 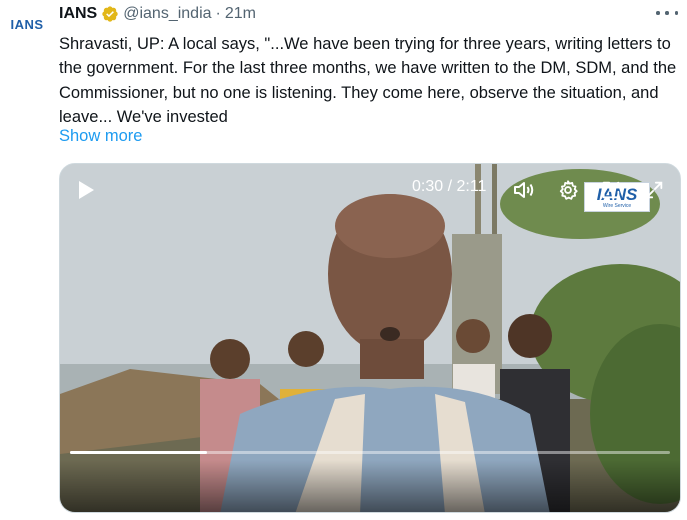 I want to click on progress-bar, so click(x=370, y=452).